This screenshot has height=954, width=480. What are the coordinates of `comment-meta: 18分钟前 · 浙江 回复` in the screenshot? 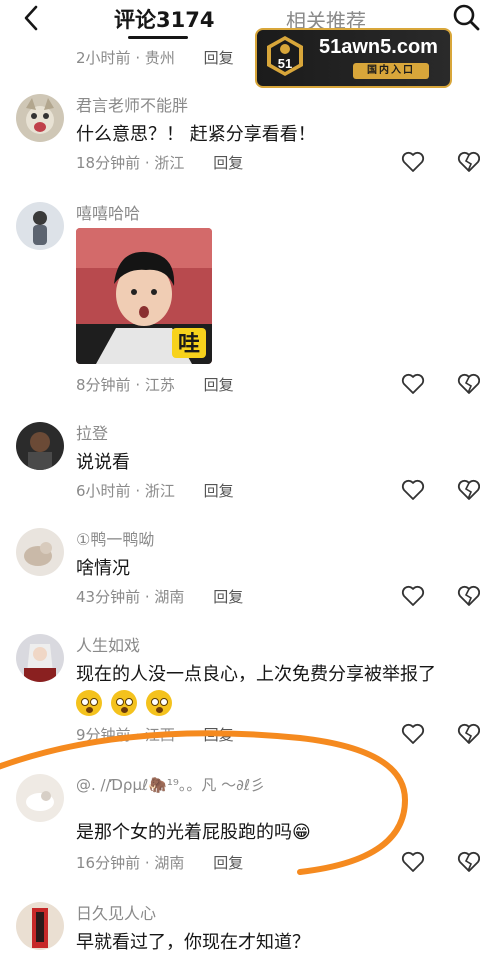 It's located at (160, 163).